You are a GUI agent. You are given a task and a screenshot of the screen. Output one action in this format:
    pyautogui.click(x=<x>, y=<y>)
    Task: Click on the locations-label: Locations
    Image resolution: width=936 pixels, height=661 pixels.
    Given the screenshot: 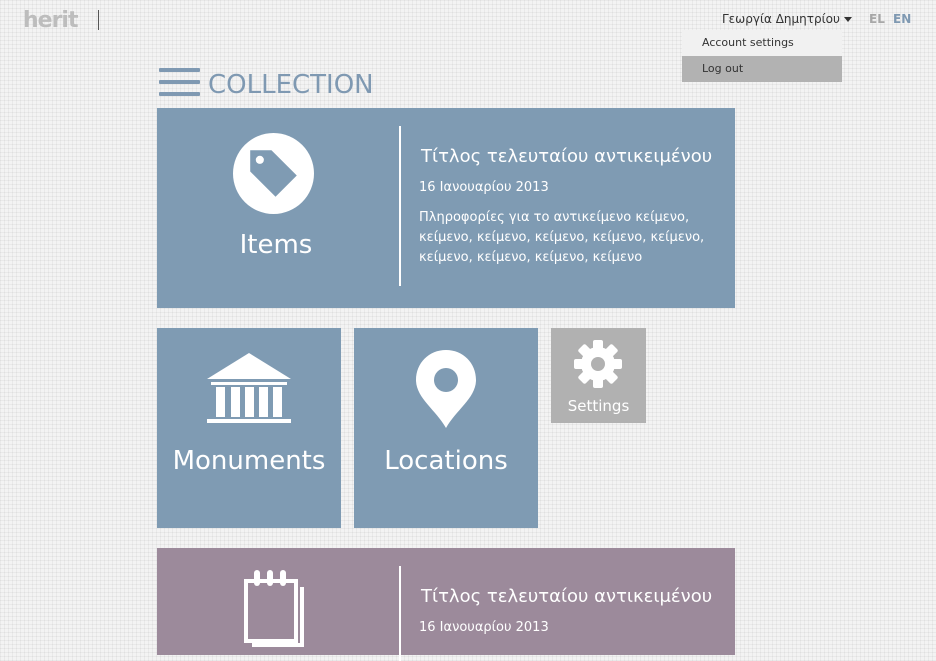 What is the action you would take?
    pyautogui.click(x=446, y=461)
    